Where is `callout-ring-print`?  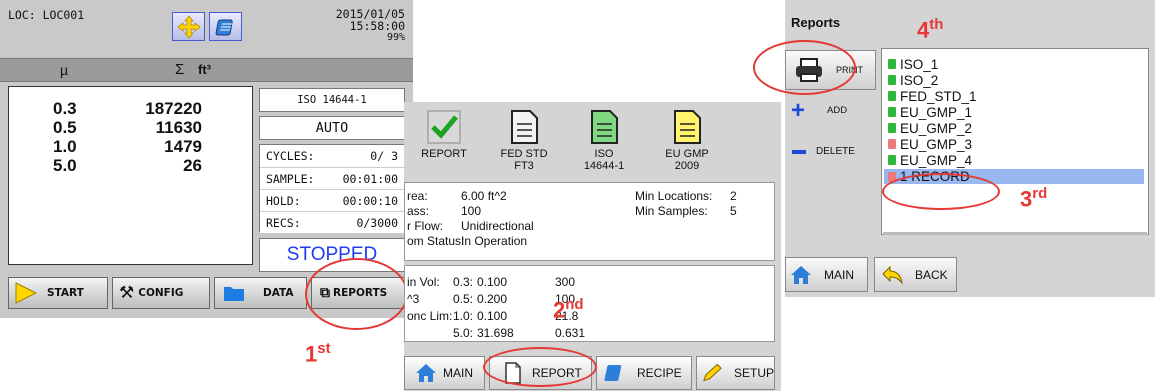
callout-ring-print is located at coordinates (804, 67).